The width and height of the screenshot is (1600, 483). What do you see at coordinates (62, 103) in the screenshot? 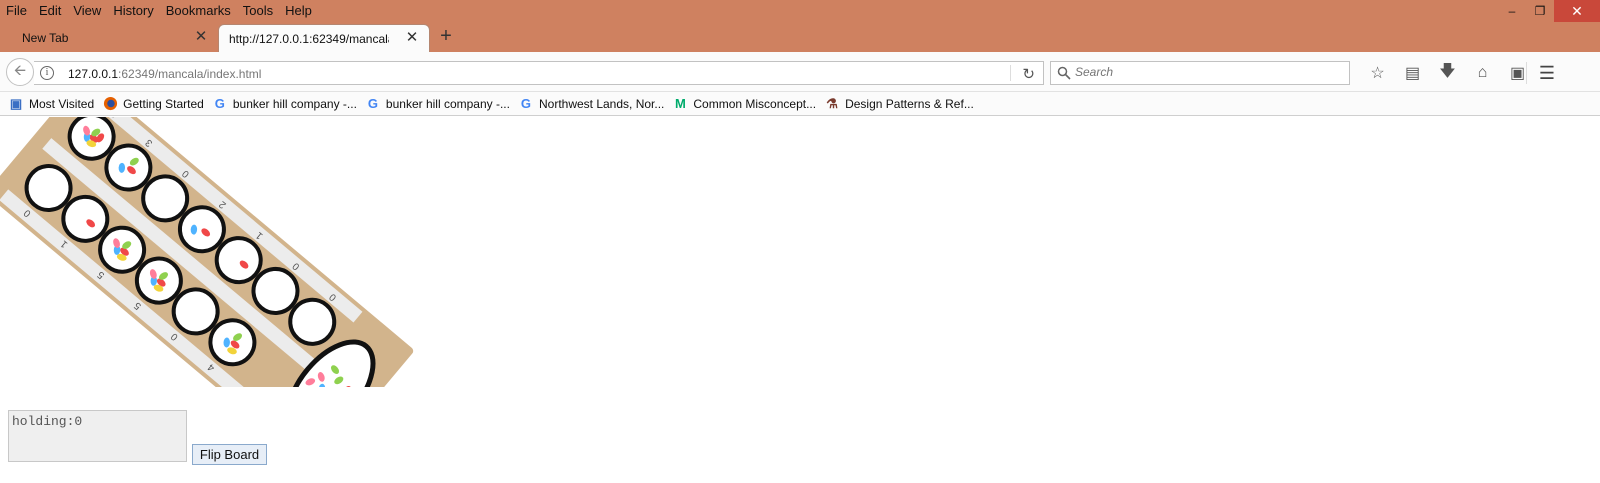
I see `bookmark-label: Most Visited` at bounding box center [62, 103].